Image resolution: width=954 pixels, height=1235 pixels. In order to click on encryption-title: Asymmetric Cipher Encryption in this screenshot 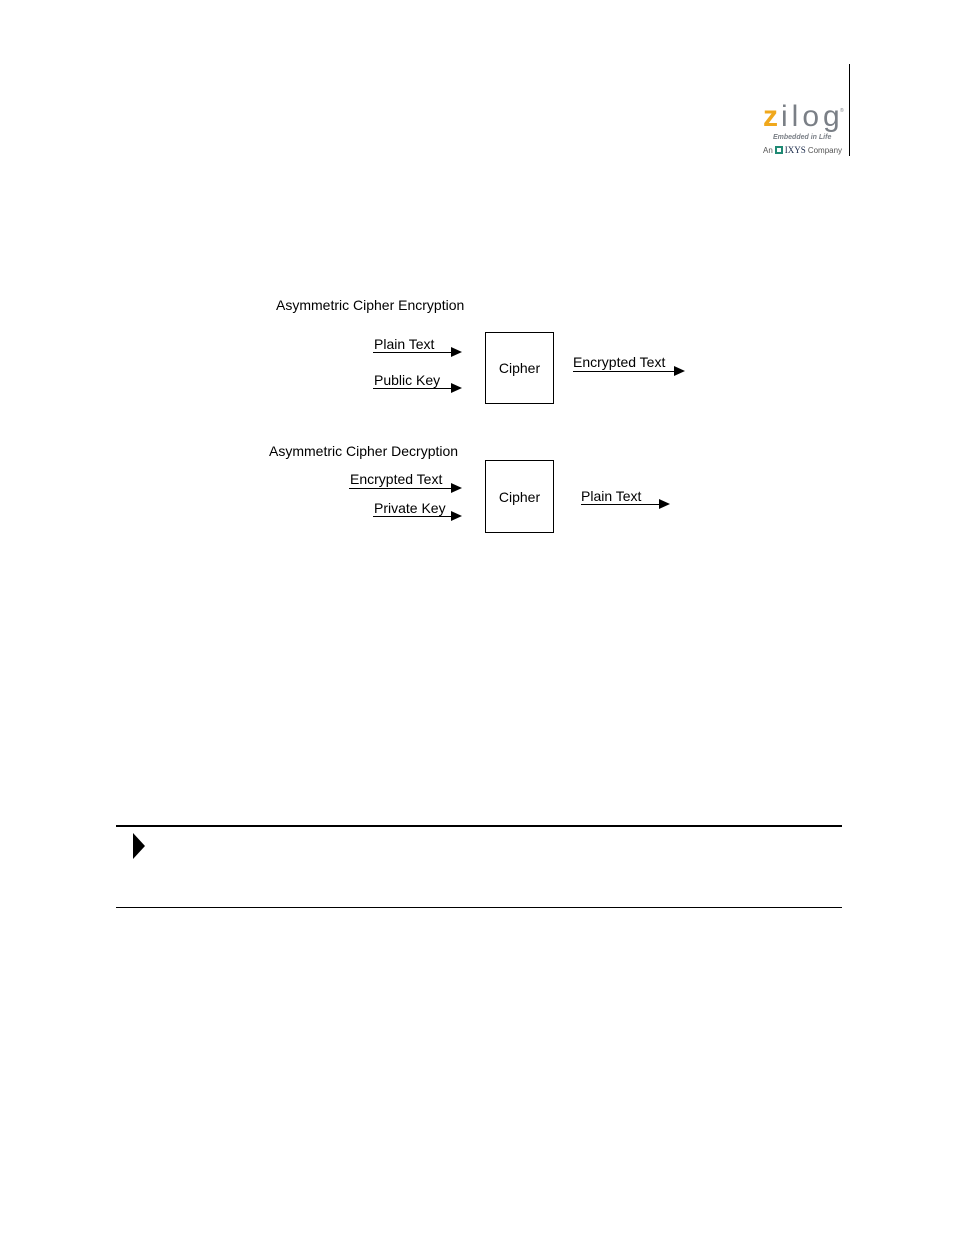, I will do `click(370, 305)`.